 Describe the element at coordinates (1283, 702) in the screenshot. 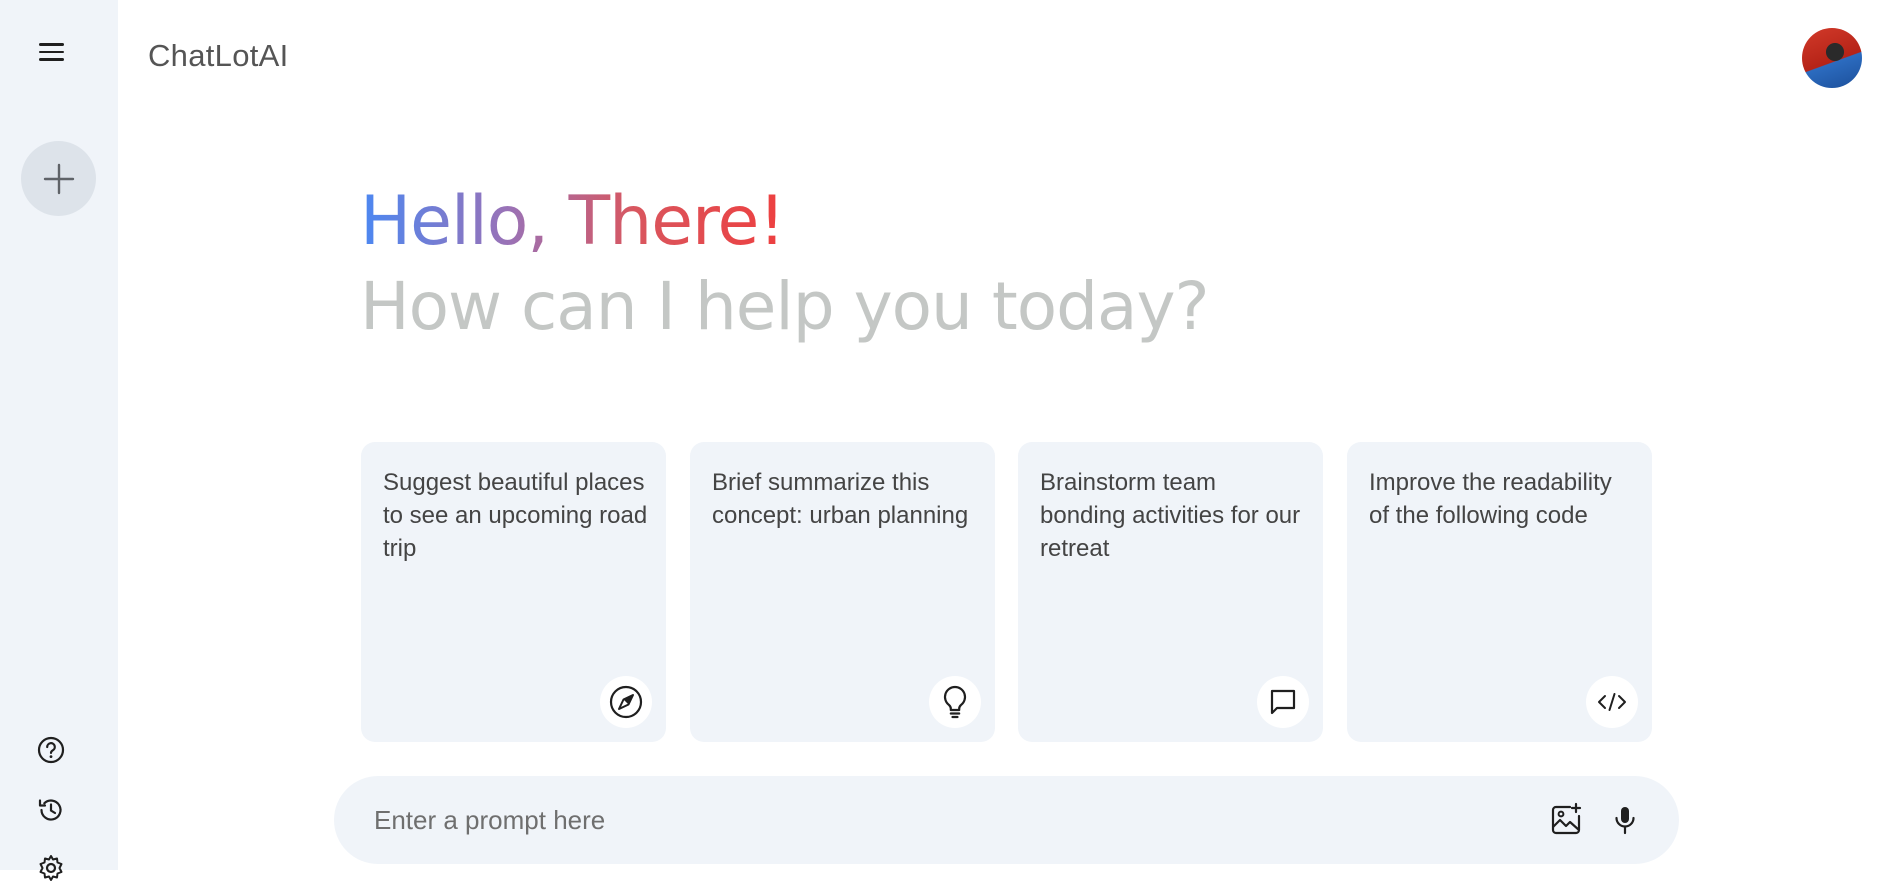

I see `message-icon` at that location.